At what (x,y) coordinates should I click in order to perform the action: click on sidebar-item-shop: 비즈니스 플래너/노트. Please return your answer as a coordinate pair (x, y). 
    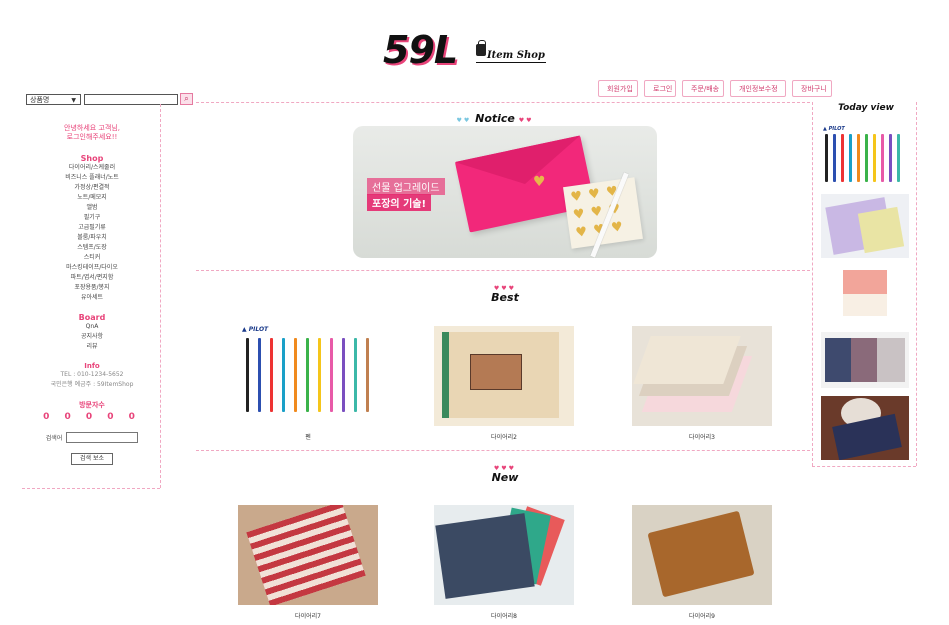
    Looking at the image, I should click on (92, 178).